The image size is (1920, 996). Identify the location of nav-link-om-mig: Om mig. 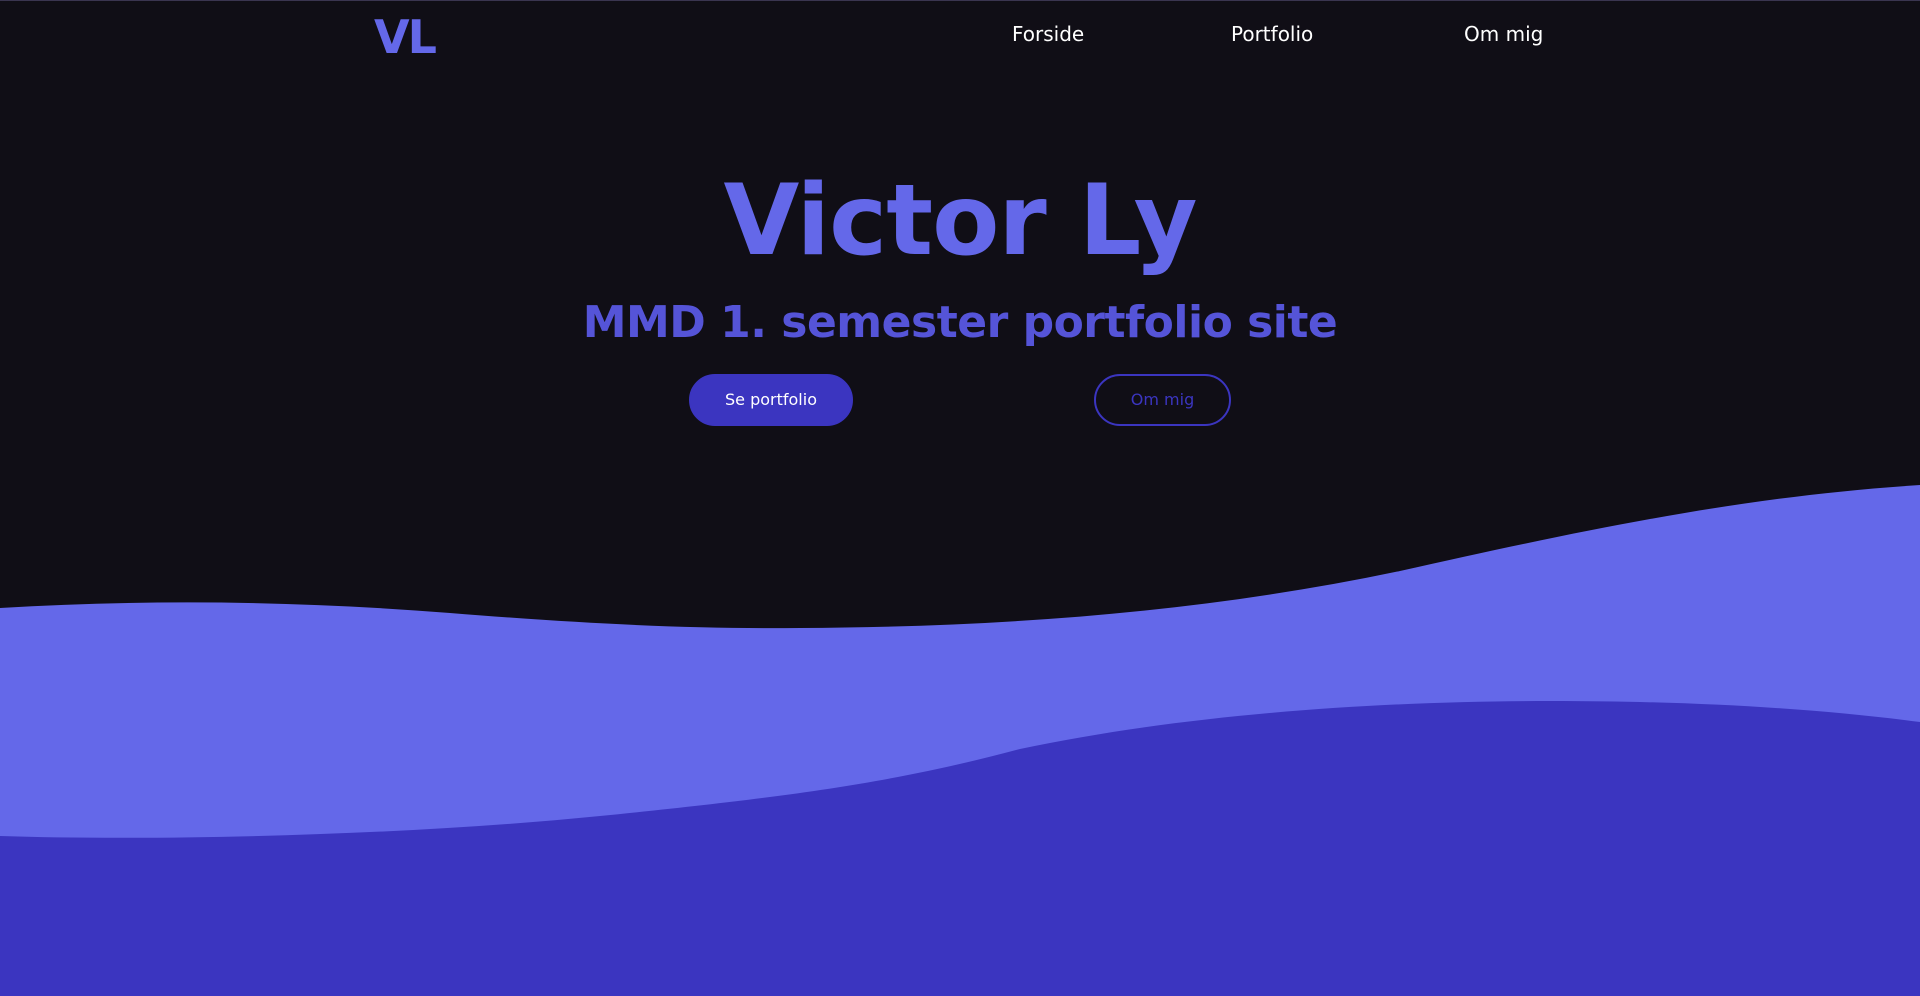
(1503, 34).